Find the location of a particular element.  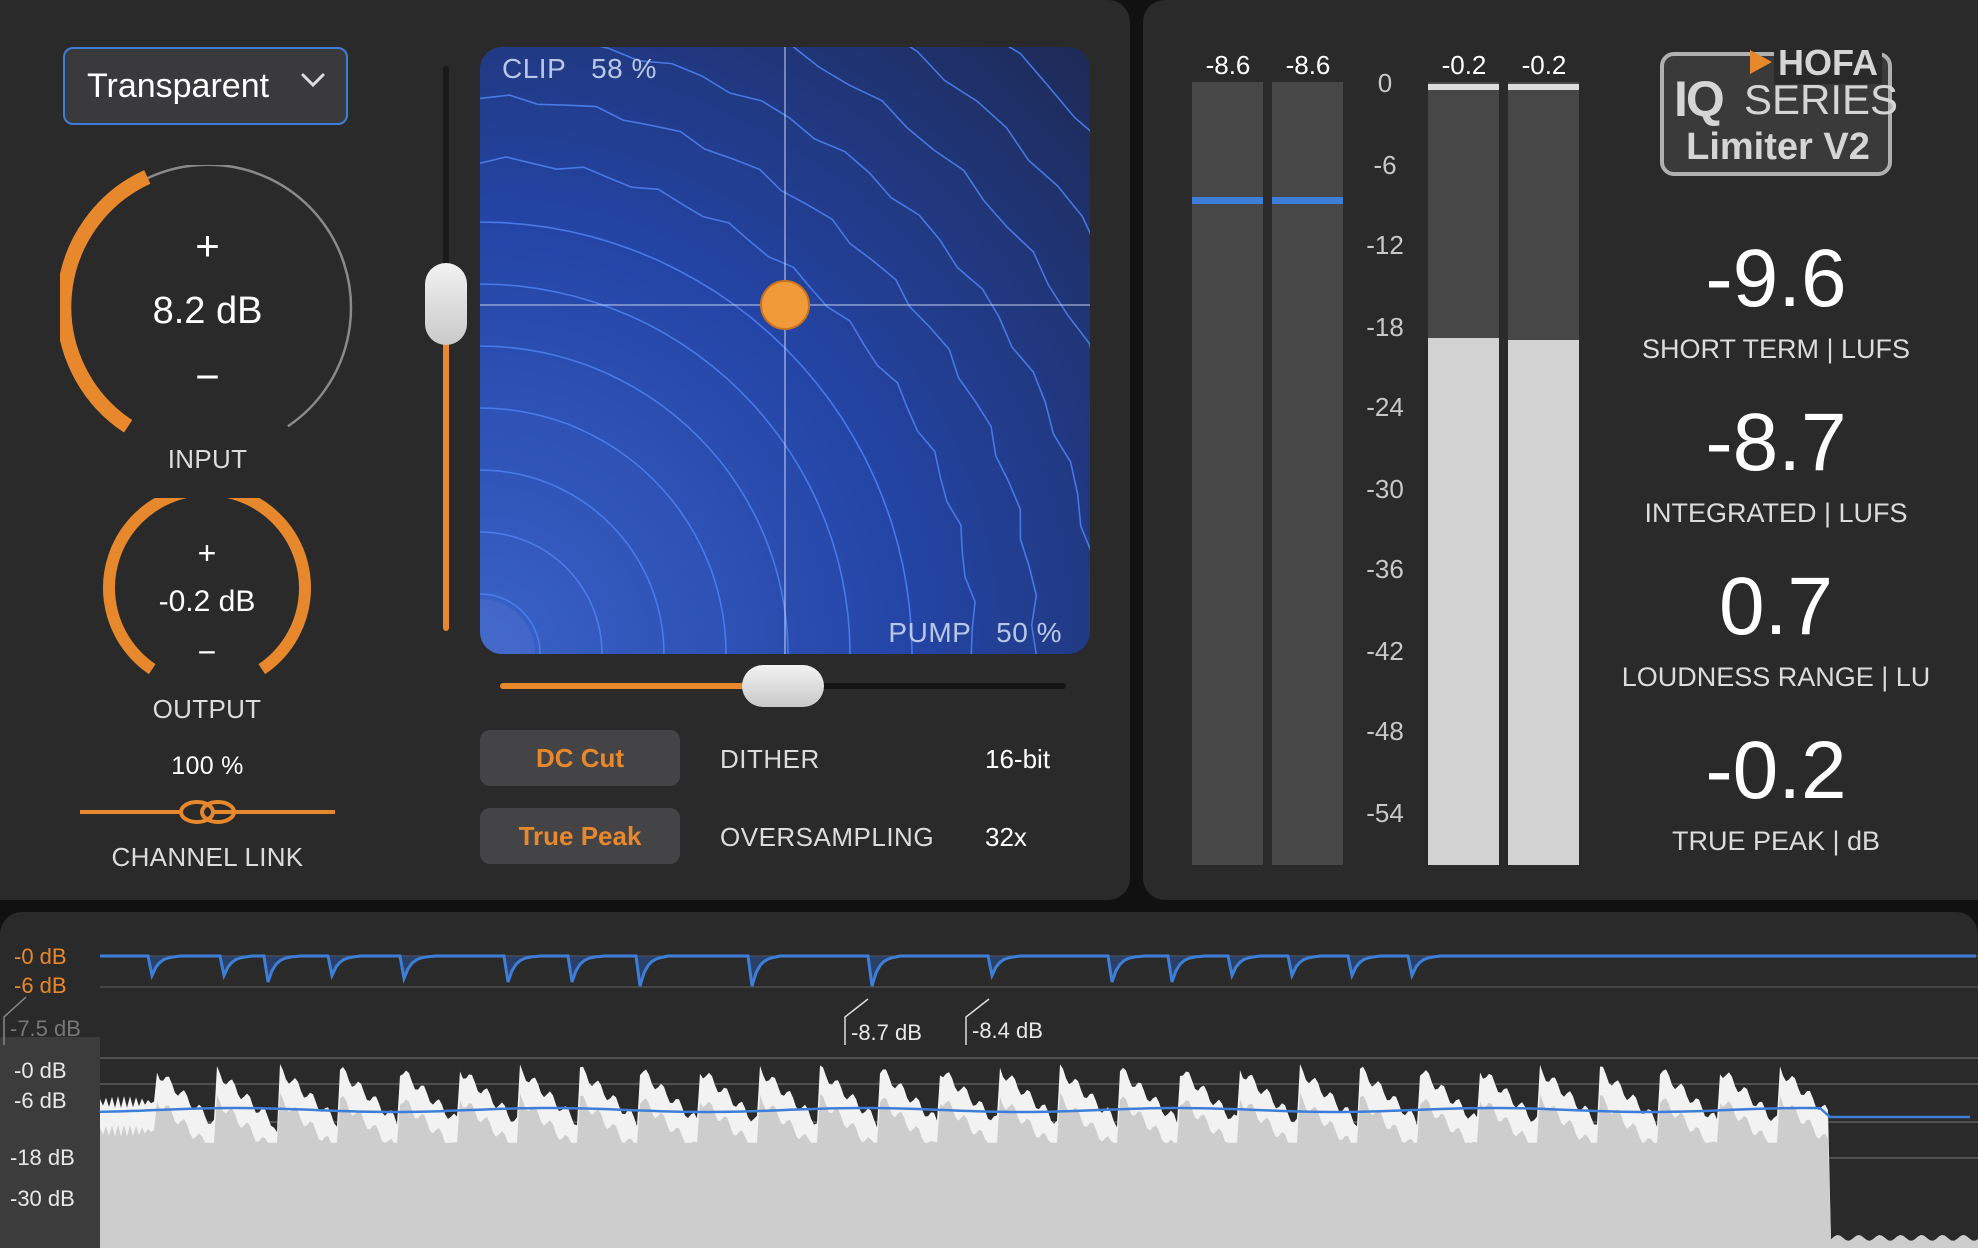

meter-scale-18: -18 is located at coordinates (1385, 327).